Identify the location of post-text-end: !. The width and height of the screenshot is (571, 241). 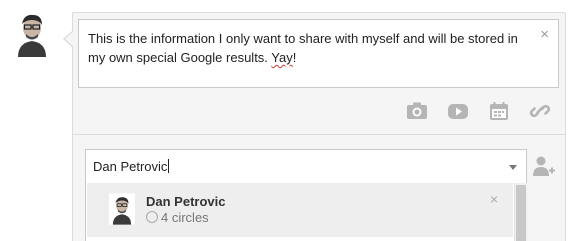
(294, 57).